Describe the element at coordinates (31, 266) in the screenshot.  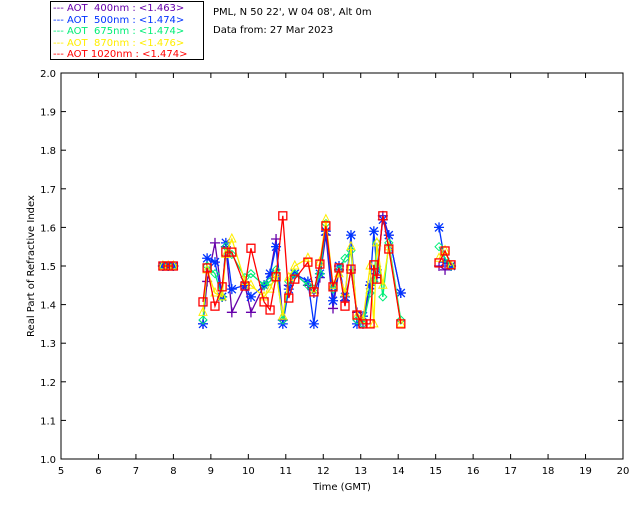
I see `y-axis-label: Real Part of Refractive Index` at that location.